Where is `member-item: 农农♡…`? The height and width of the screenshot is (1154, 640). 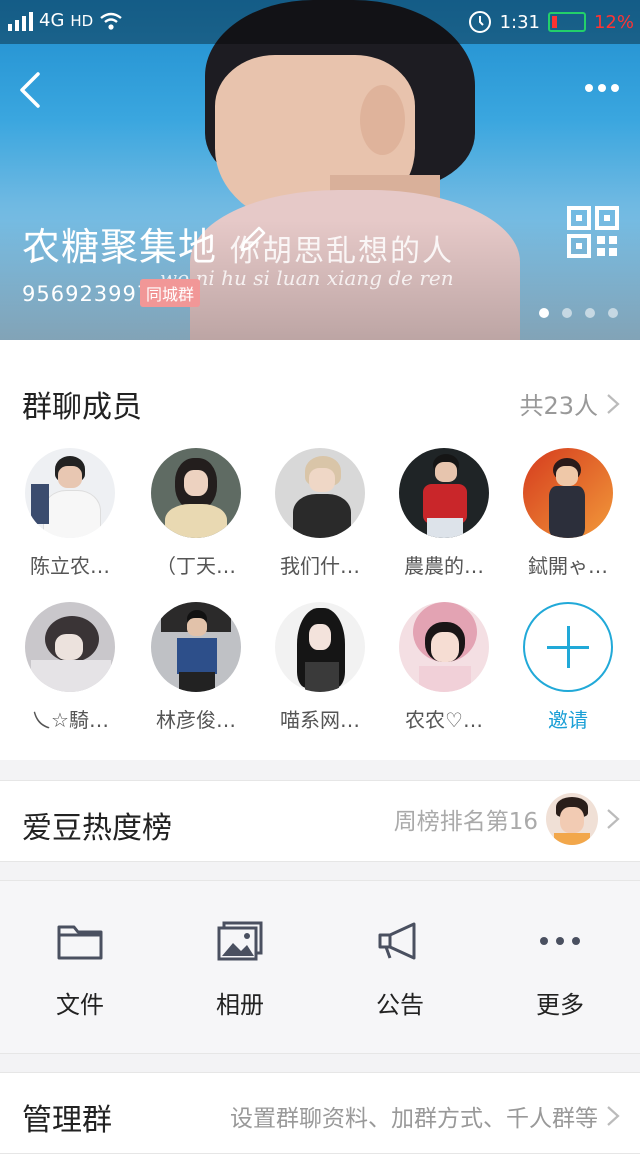
member-item: 农农♡… is located at coordinates (444, 667).